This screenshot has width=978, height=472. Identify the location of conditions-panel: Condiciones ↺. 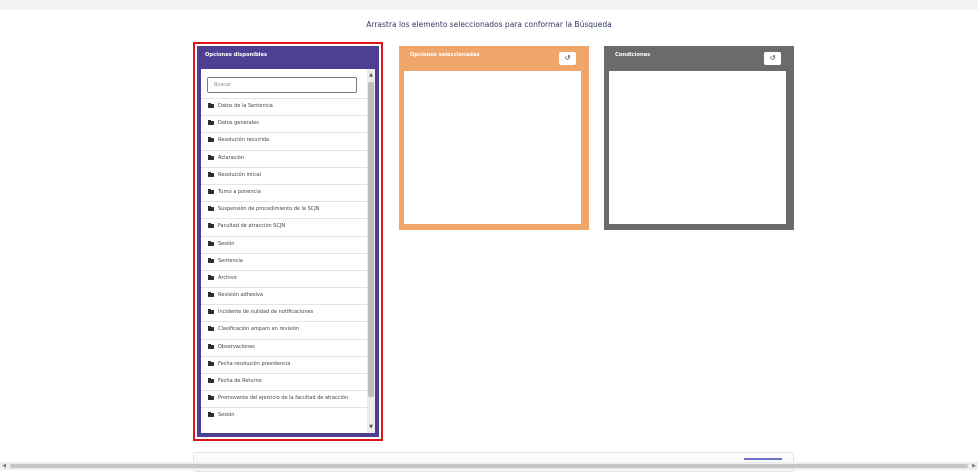
(699, 138).